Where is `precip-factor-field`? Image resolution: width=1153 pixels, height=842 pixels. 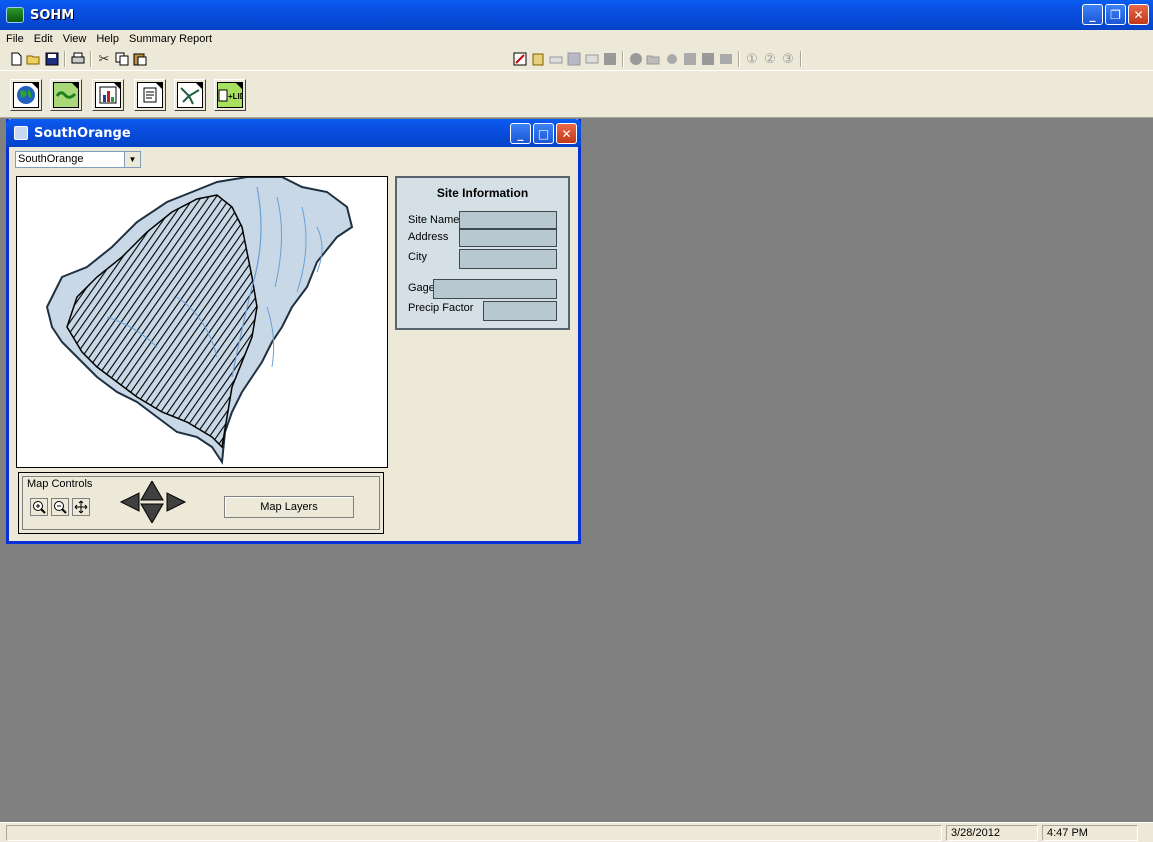 precip-factor-field is located at coordinates (520, 311).